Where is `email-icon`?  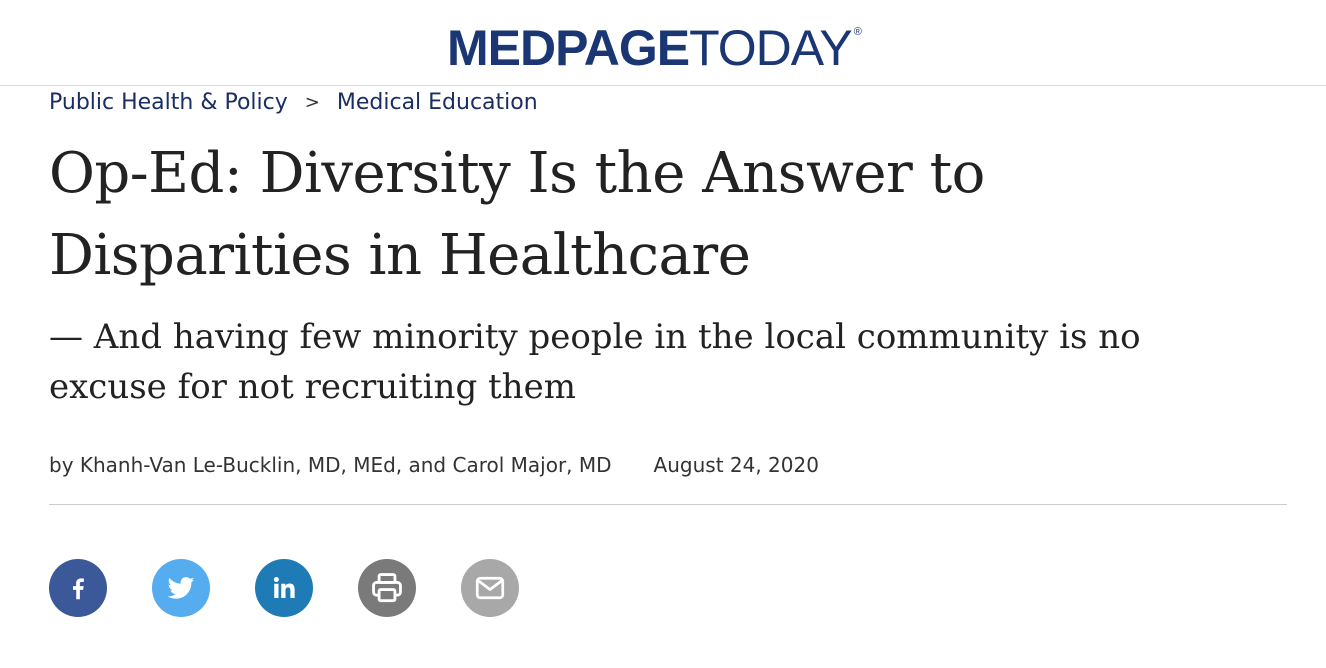
email-icon is located at coordinates (490, 588).